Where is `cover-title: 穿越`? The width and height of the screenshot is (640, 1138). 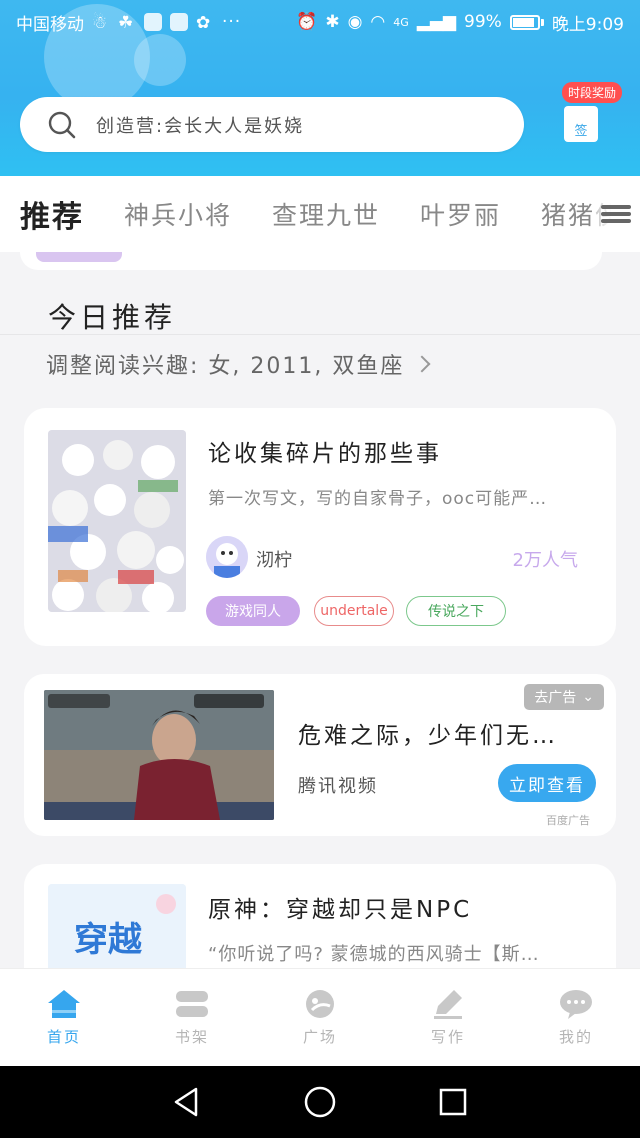
cover-title: 穿越 is located at coordinates (108, 940).